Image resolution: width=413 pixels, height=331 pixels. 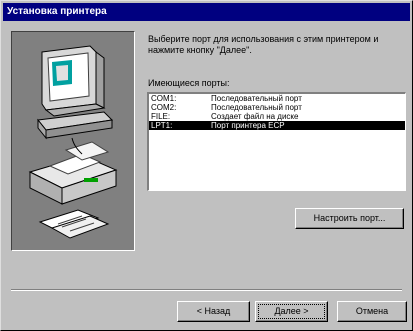 What do you see at coordinates (255, 116) in the screenshot?
I see `port-description: Создает файл на диске` at bounding box center [255, 116].